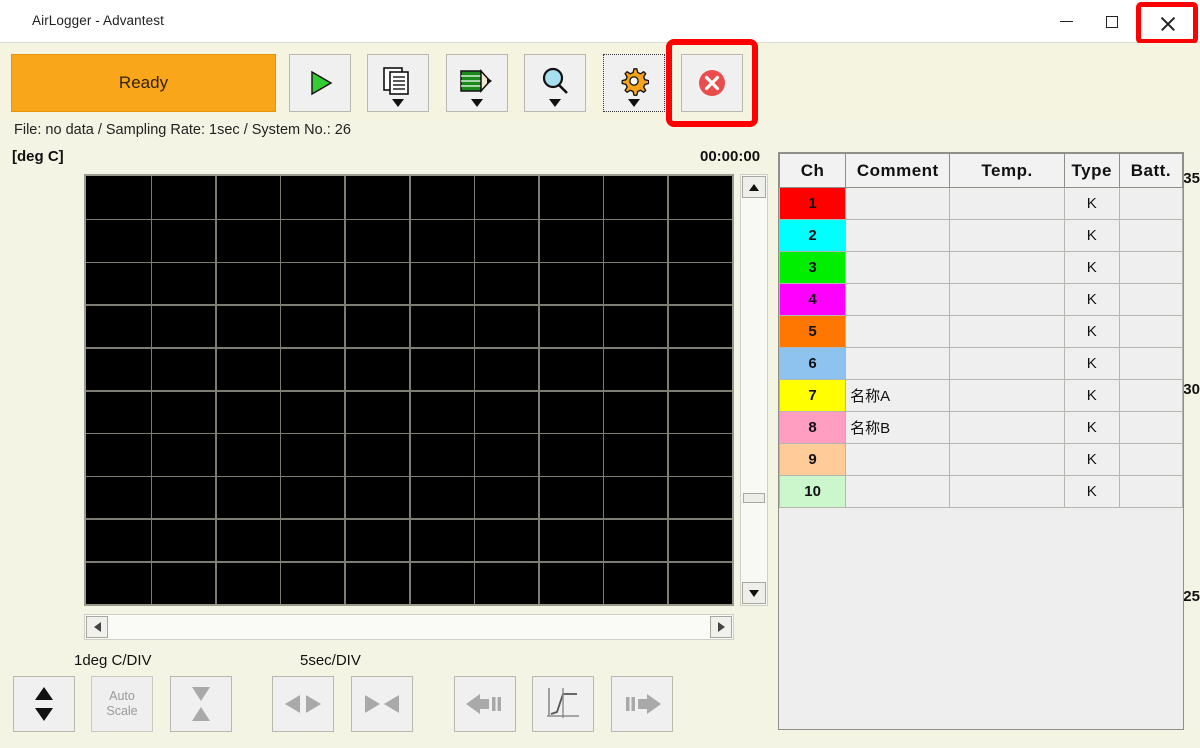  Describe the element at coordinates (1151, 170) in the screenshot. I see `header-batt: Batt.` at that location.